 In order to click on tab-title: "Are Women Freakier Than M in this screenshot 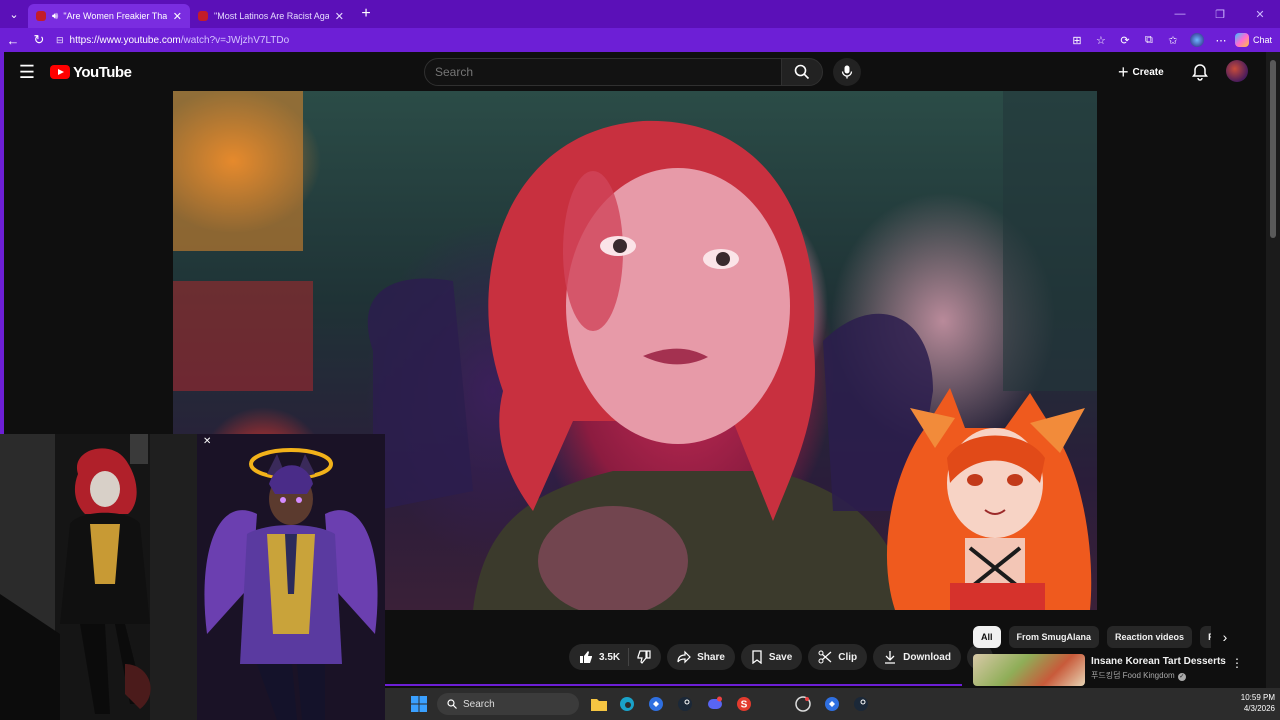, I will do `click(115, 16)`.